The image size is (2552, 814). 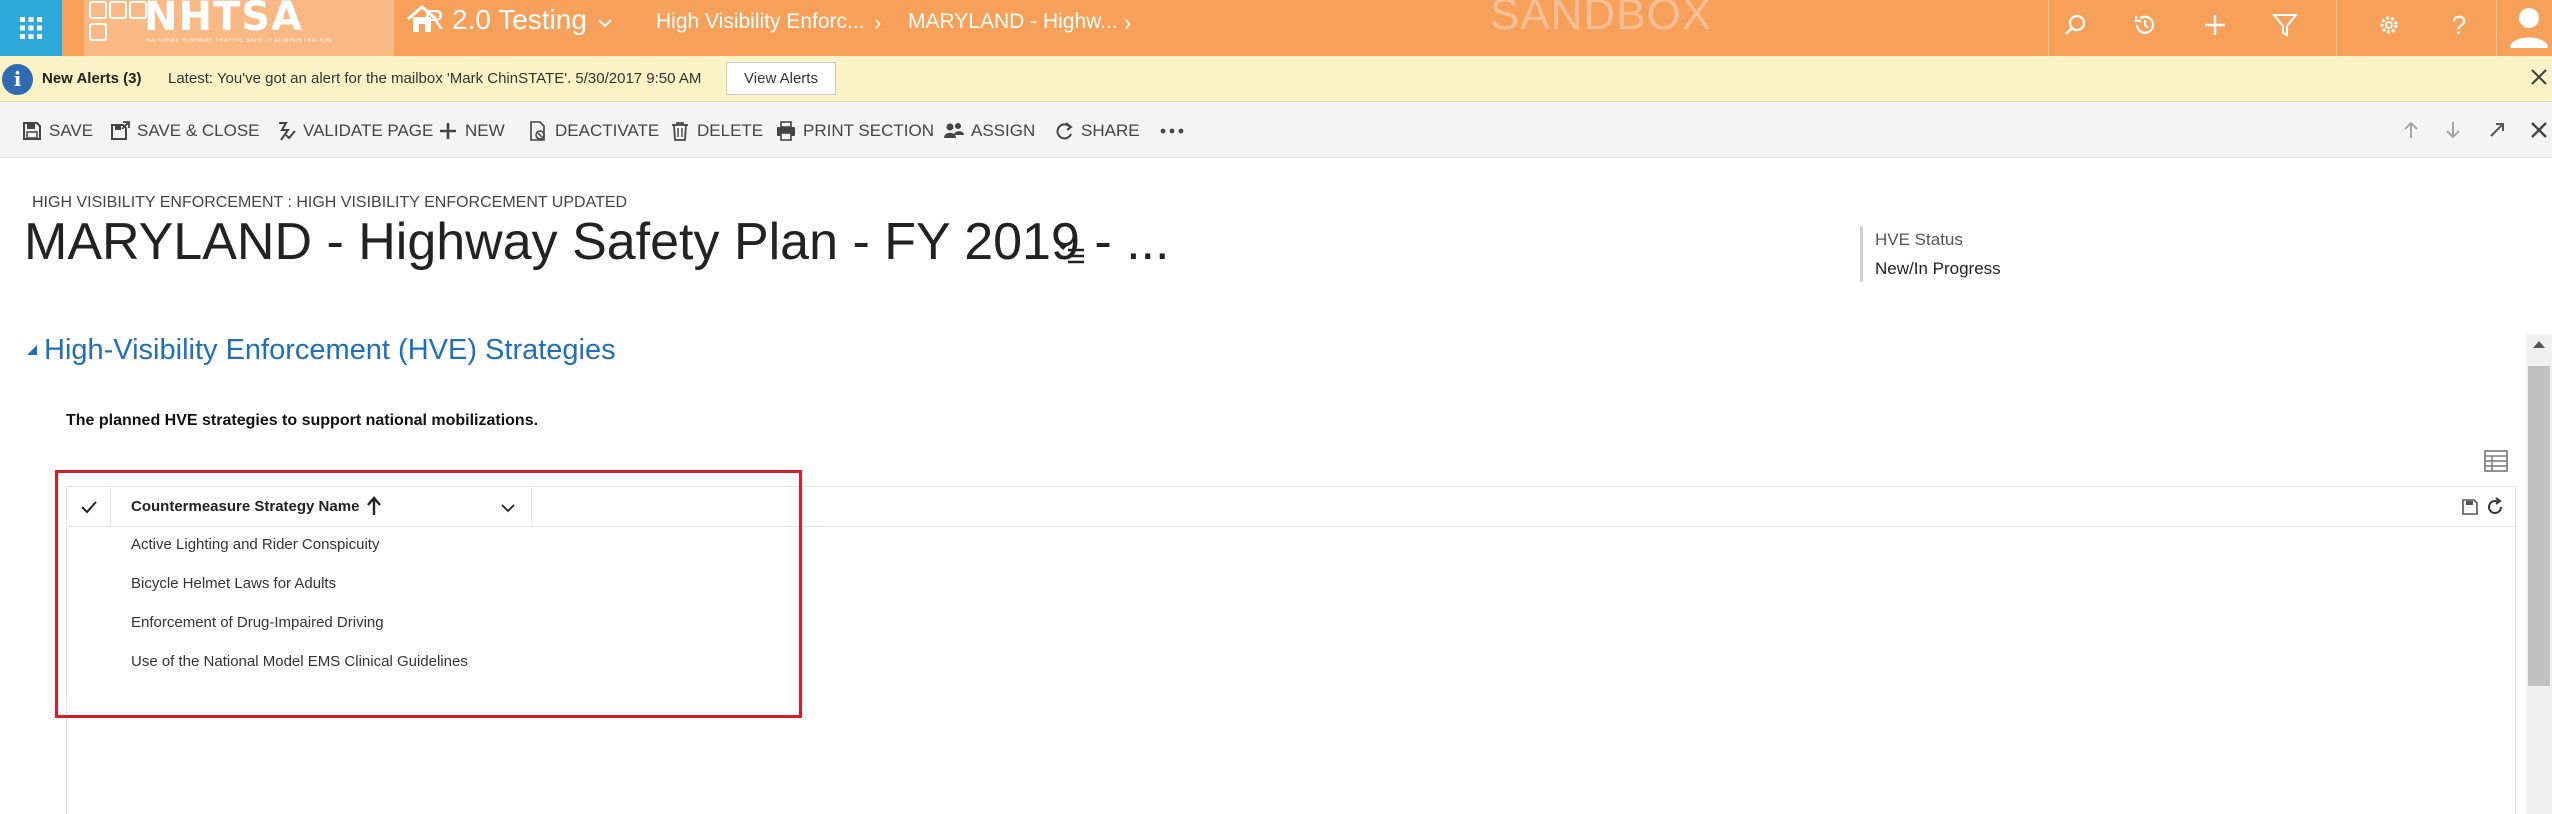 What do you see at coordinates (2453, 130) in the screenshot?
I see `next-record-icon` at bounding box center [2453, 130].